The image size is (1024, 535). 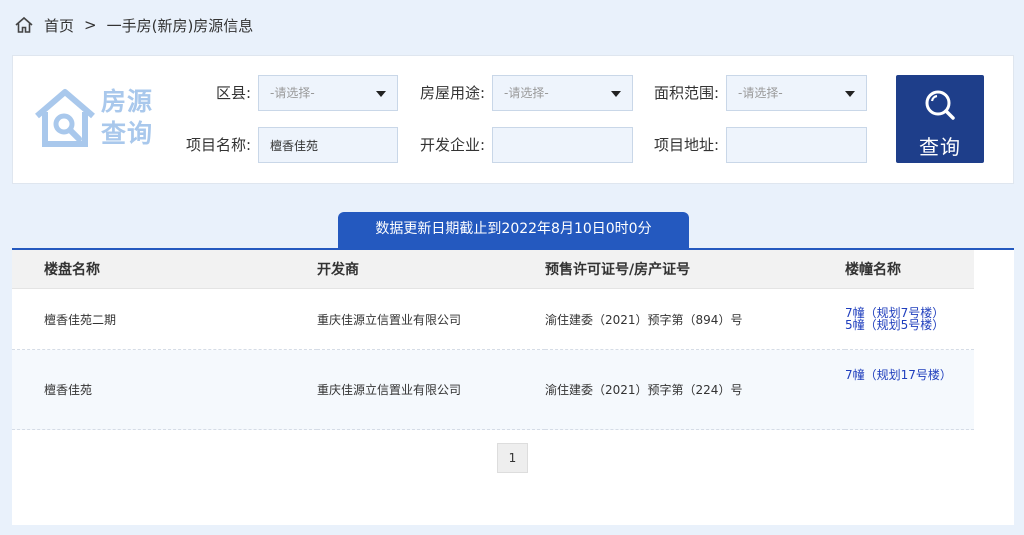 I want to click on area-select: -请选择-, so click(x=796, y=93).